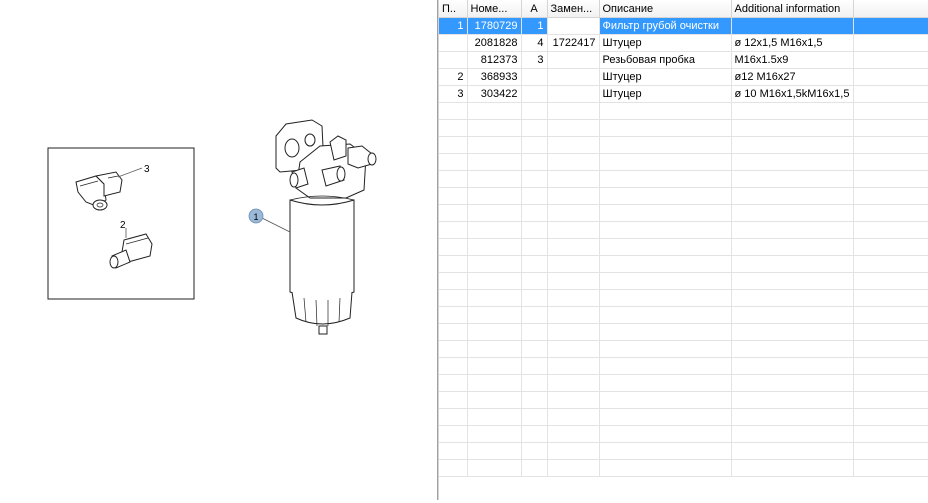 The image size is (928, 503). I want to click on cell-replacement, so click(573, 60).